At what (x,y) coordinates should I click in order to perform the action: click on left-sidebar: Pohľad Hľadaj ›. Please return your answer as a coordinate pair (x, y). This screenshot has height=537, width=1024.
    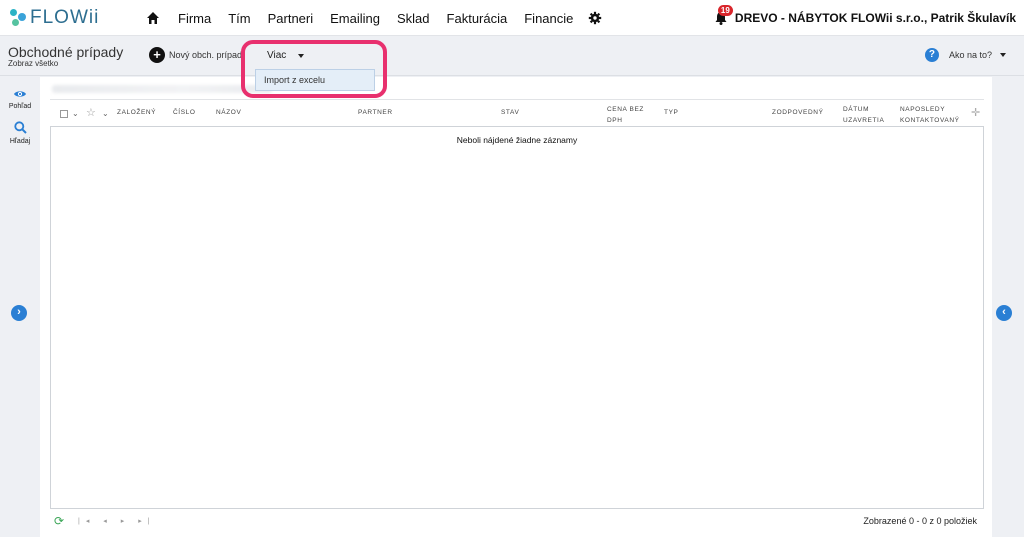
    Looking at the image, I should click on (20, 307).